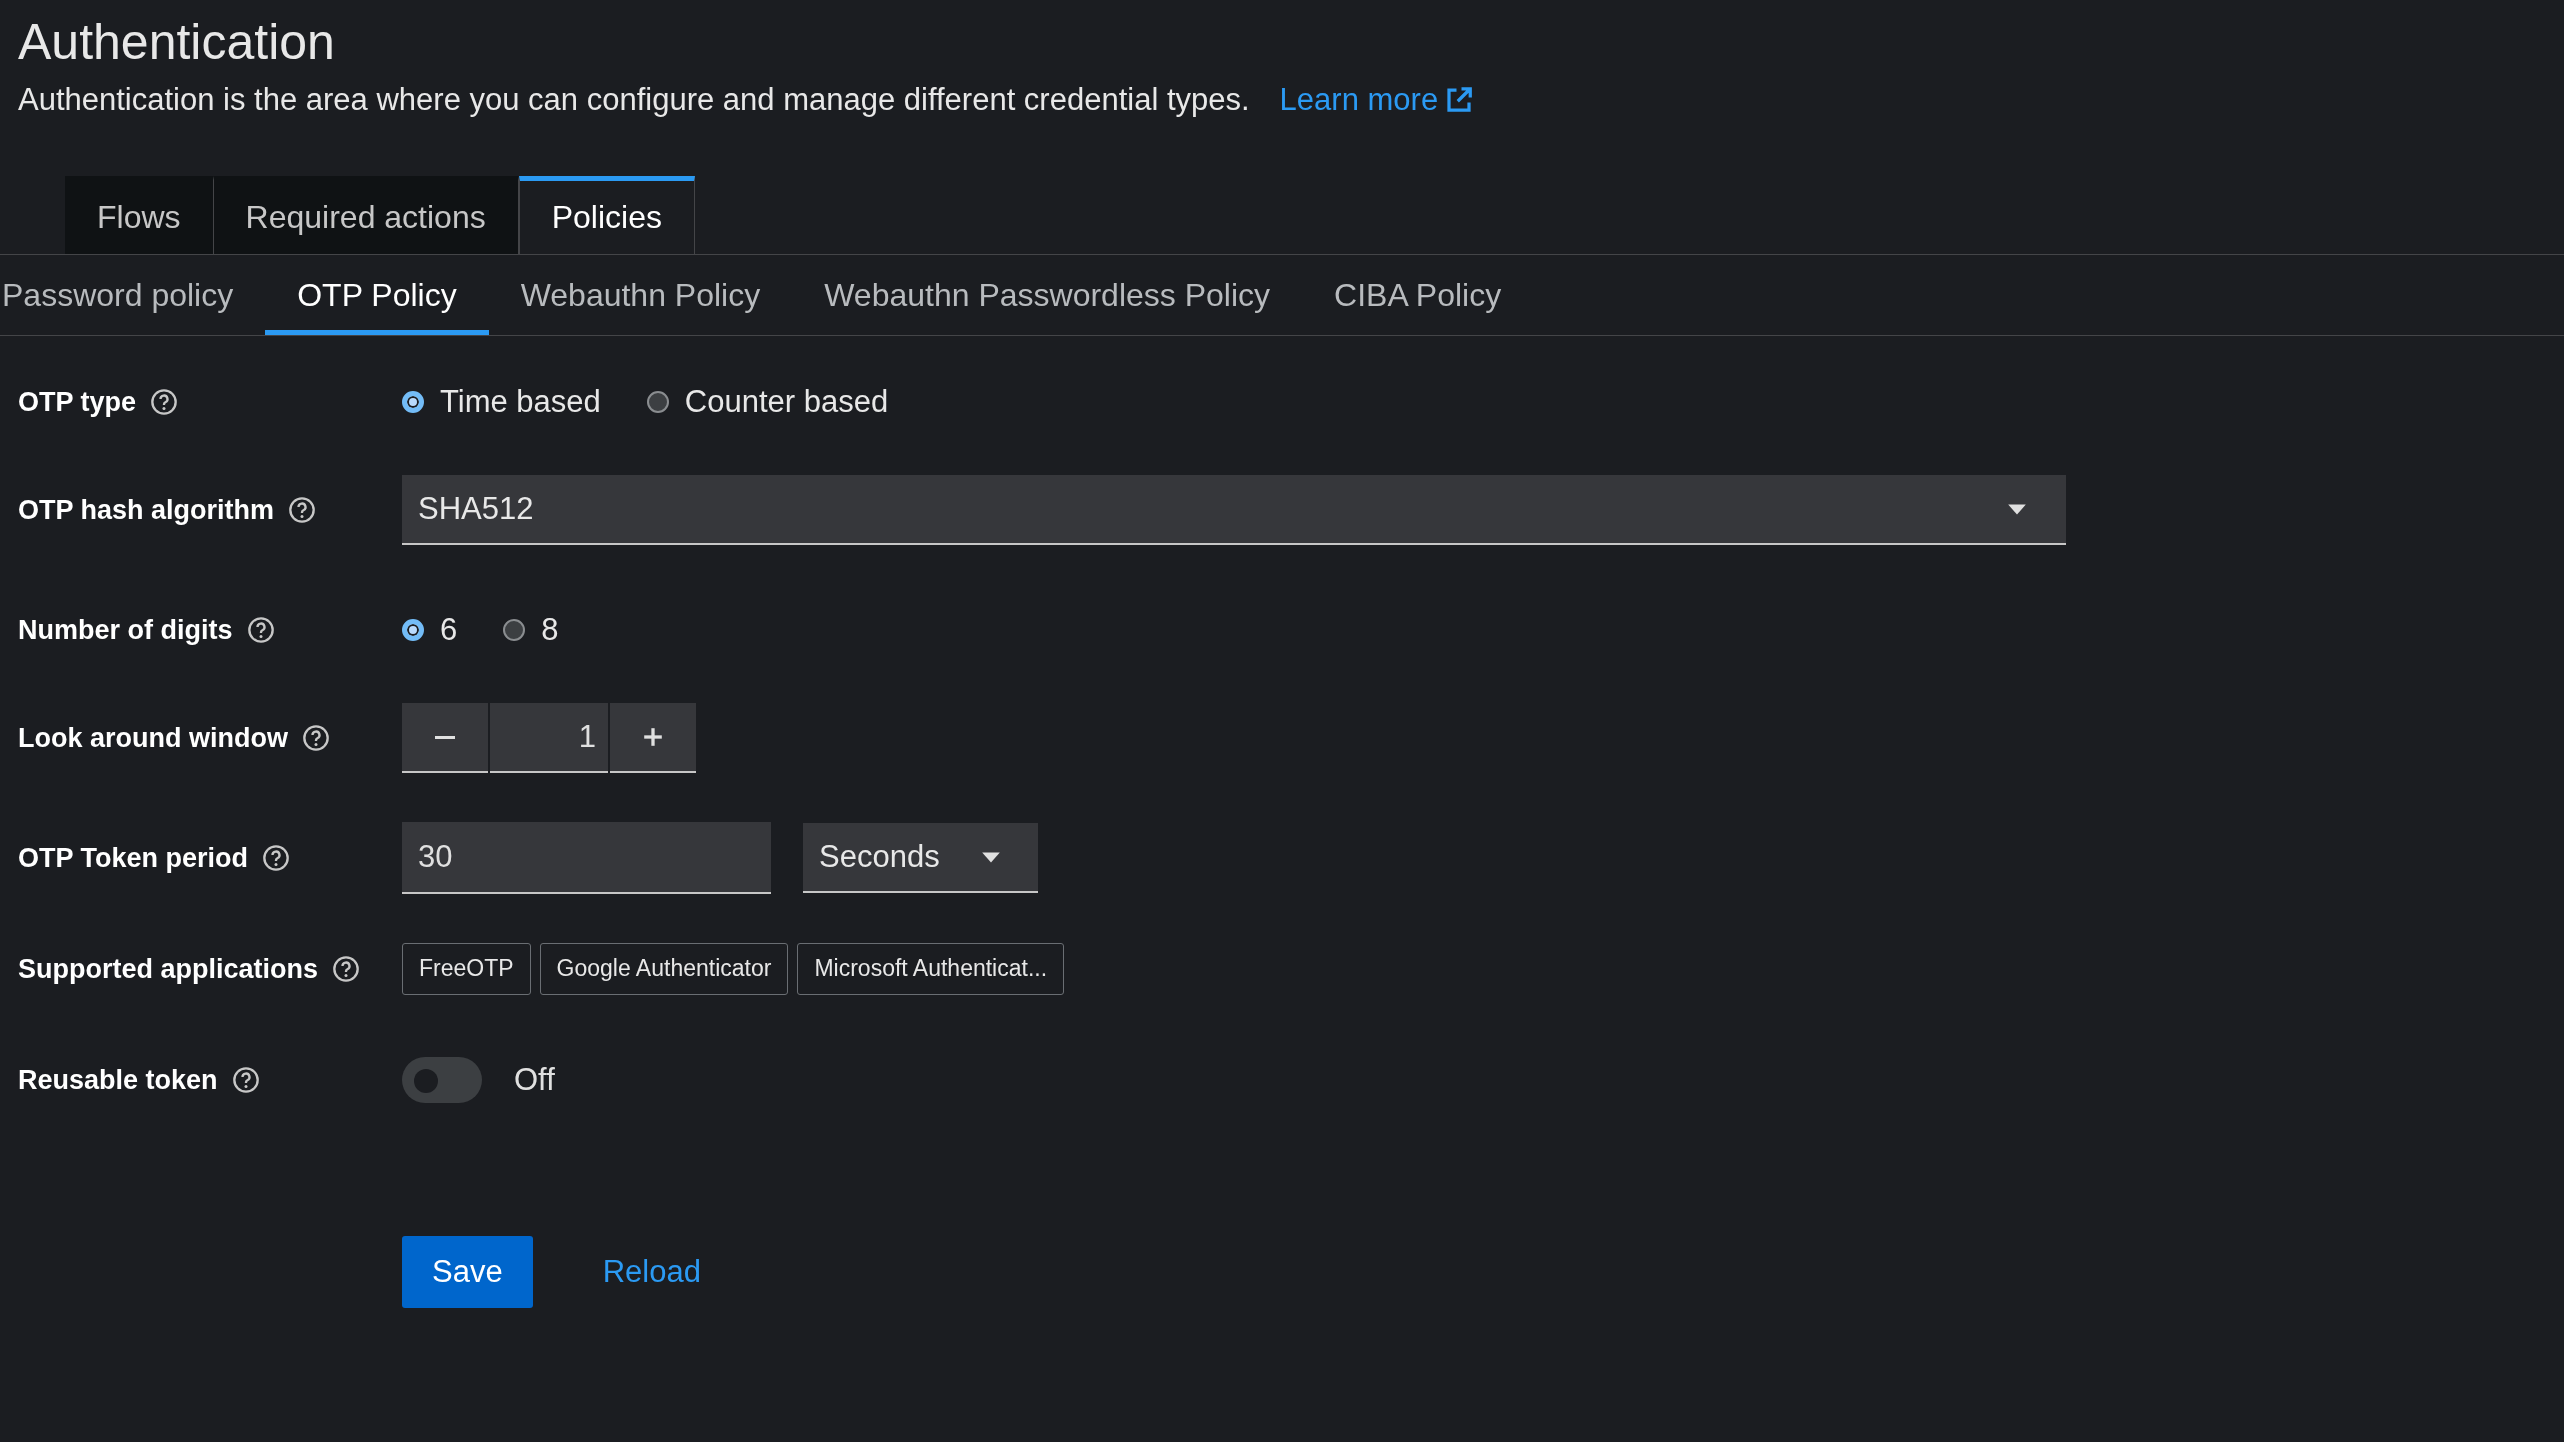 This screenshot has width=2564, height=1442. What do you see at coordinates (449, 630) in the screenshot?
I see `radio-label: 6` at bounding box center [449, 630].